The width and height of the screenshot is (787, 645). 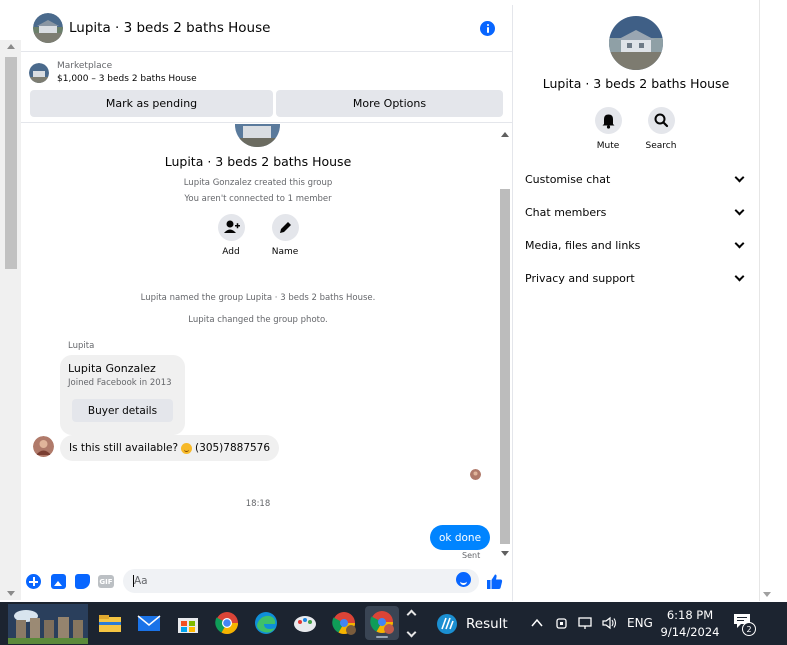 What do you see at coordinates (257, 135) in the screenshot?
I see `group-photo` at bounding box center [257, 135].